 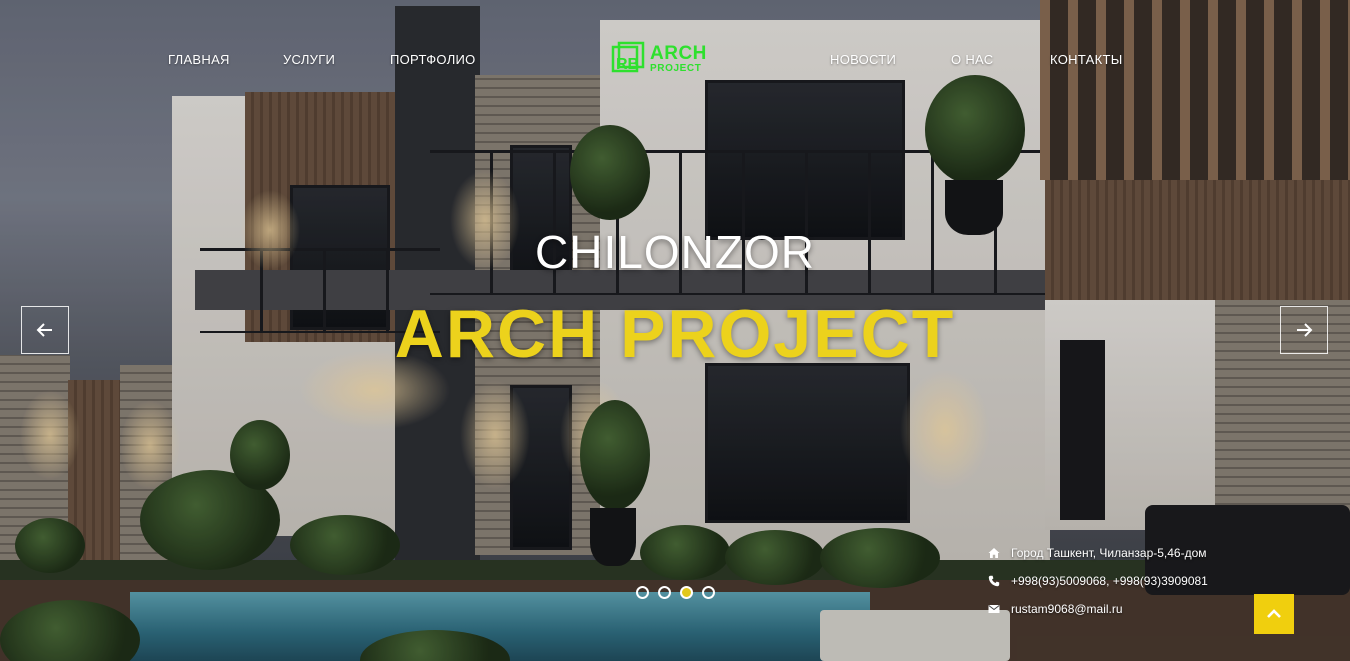 What do you see at coordinates (676, 68) in the screenshot?
I see `logo-text-project: PROJECT` at bounding box center [676, 68].